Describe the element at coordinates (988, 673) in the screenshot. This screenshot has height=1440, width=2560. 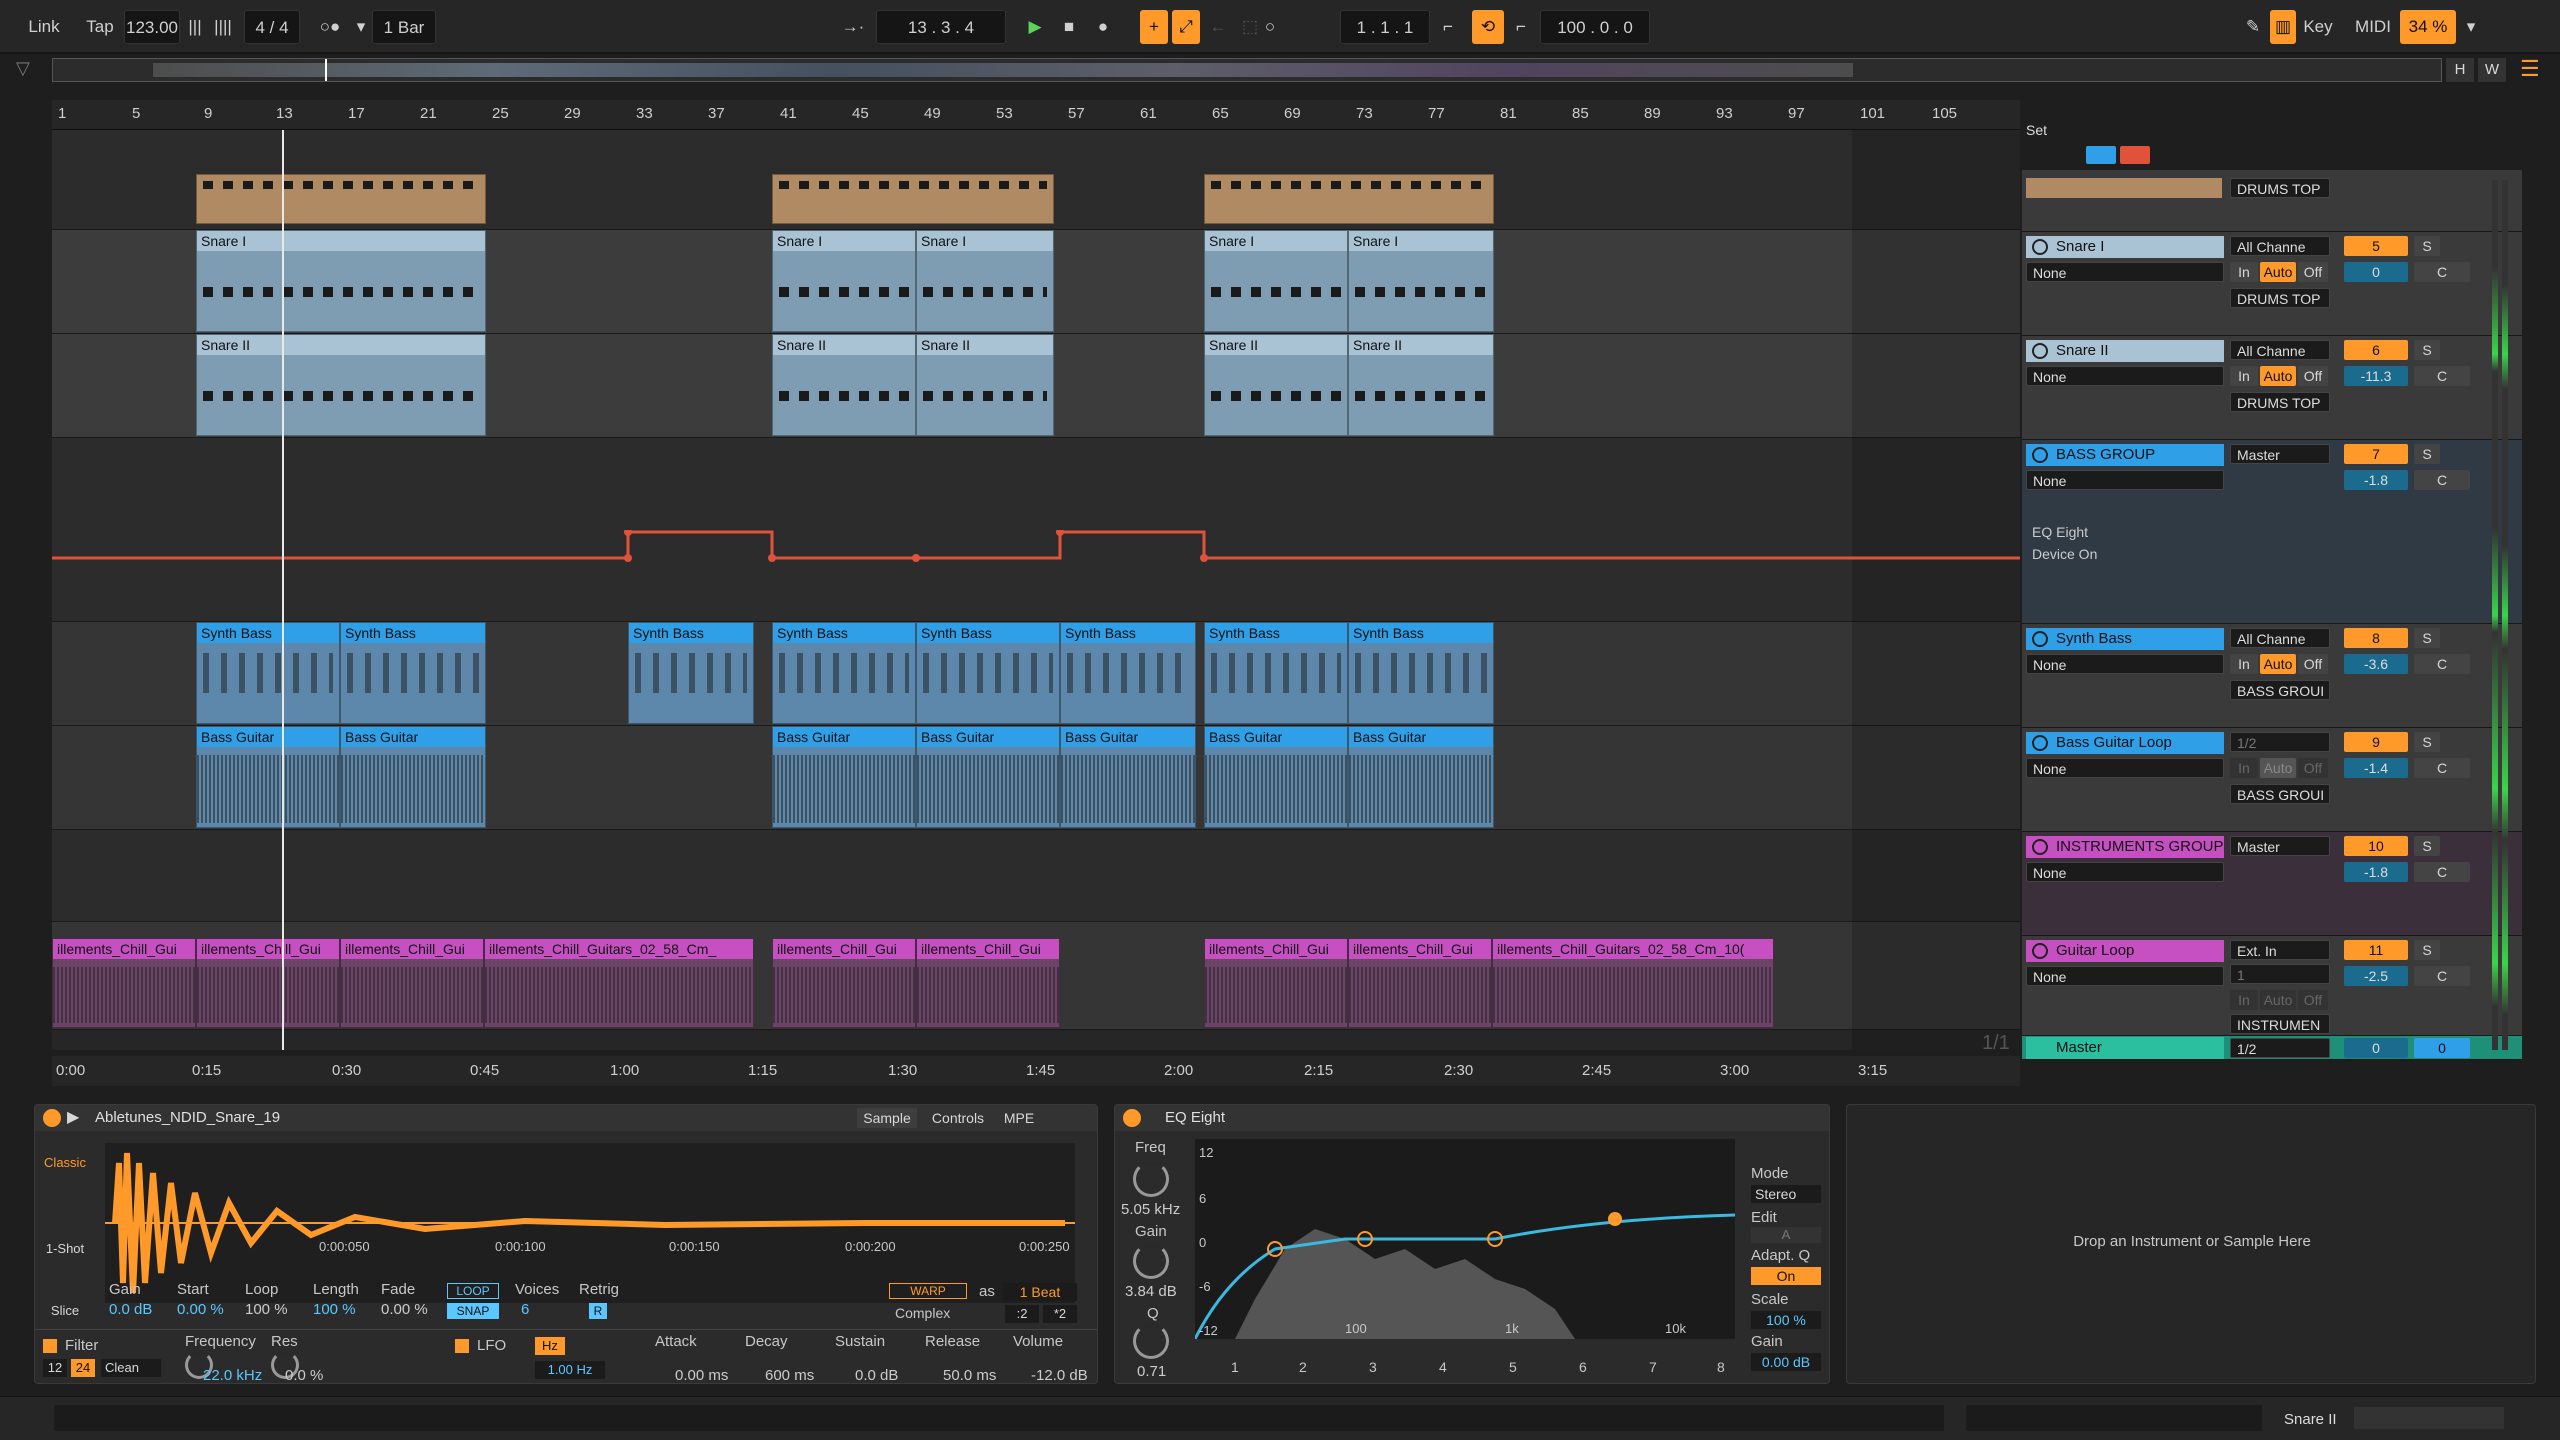
I see `clip-synth-bass: Synth Bass` at that location.